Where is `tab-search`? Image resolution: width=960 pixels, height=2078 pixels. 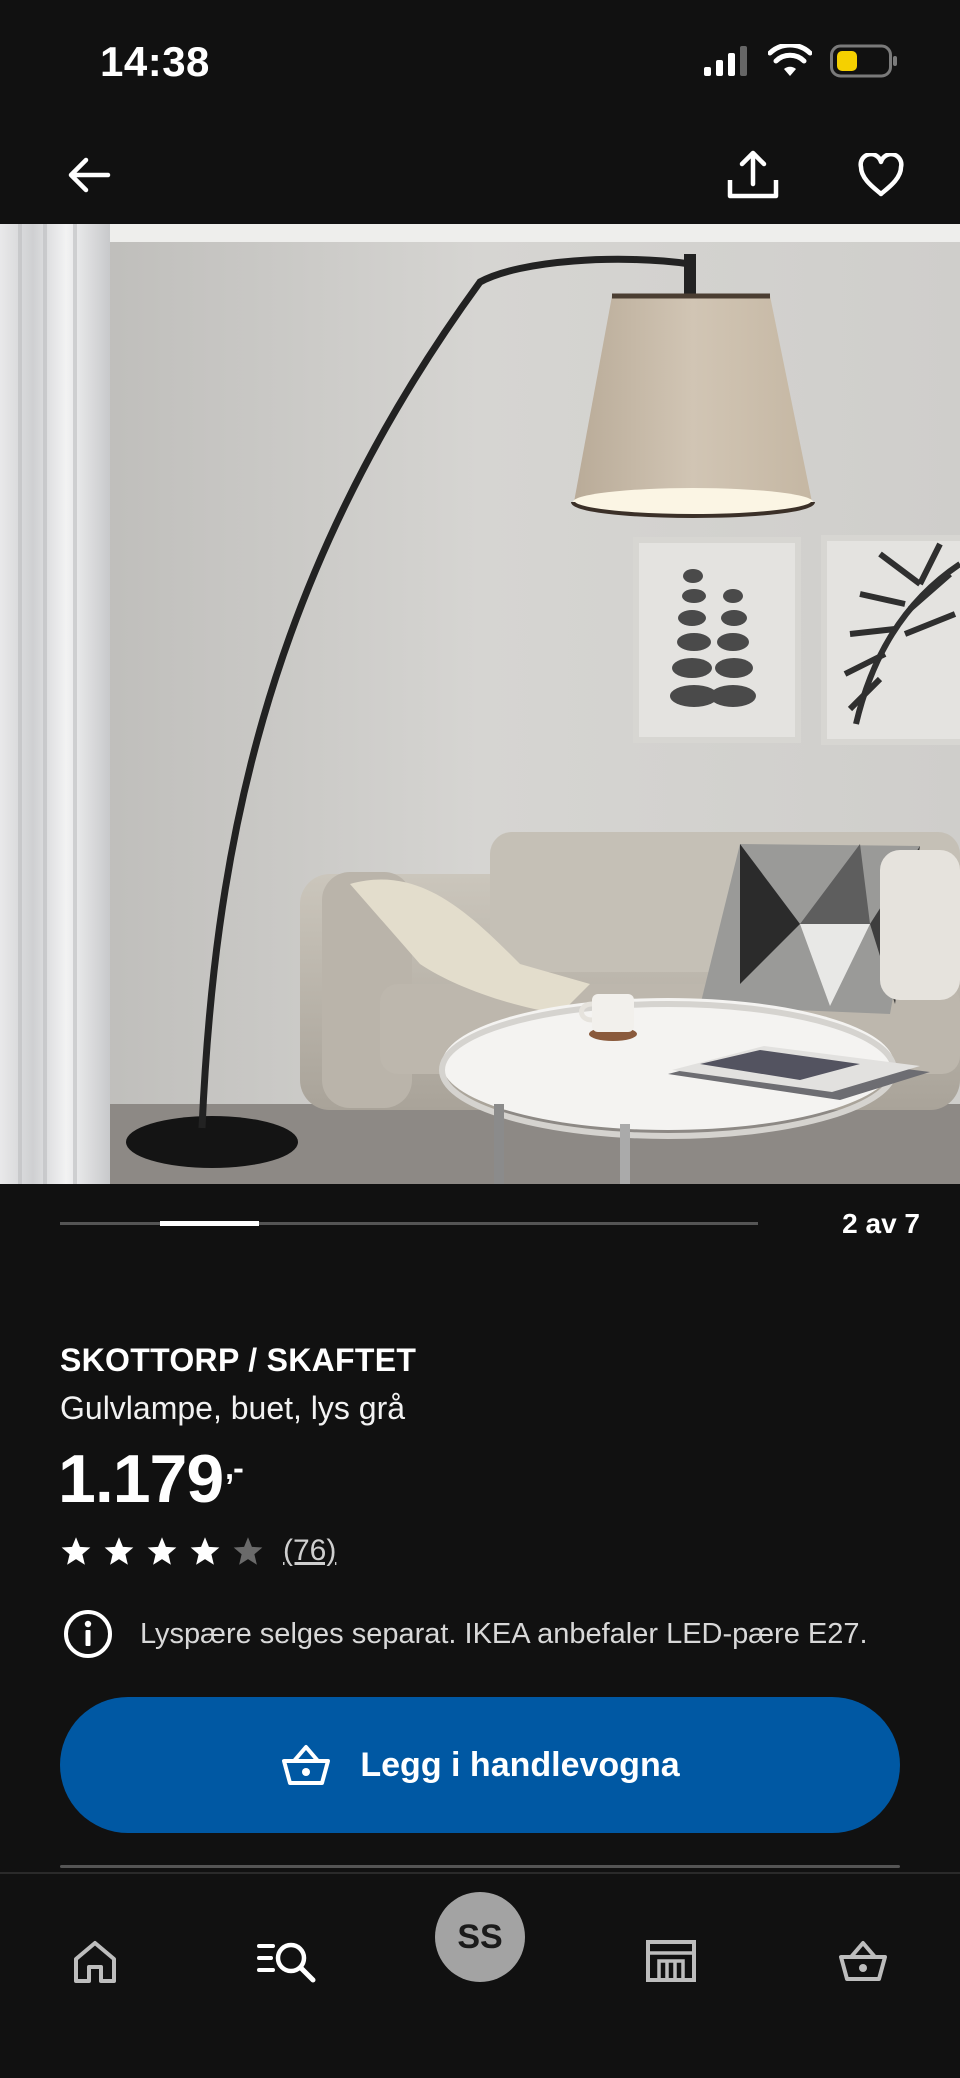 tab-search is located at coordinates (287, 1961).